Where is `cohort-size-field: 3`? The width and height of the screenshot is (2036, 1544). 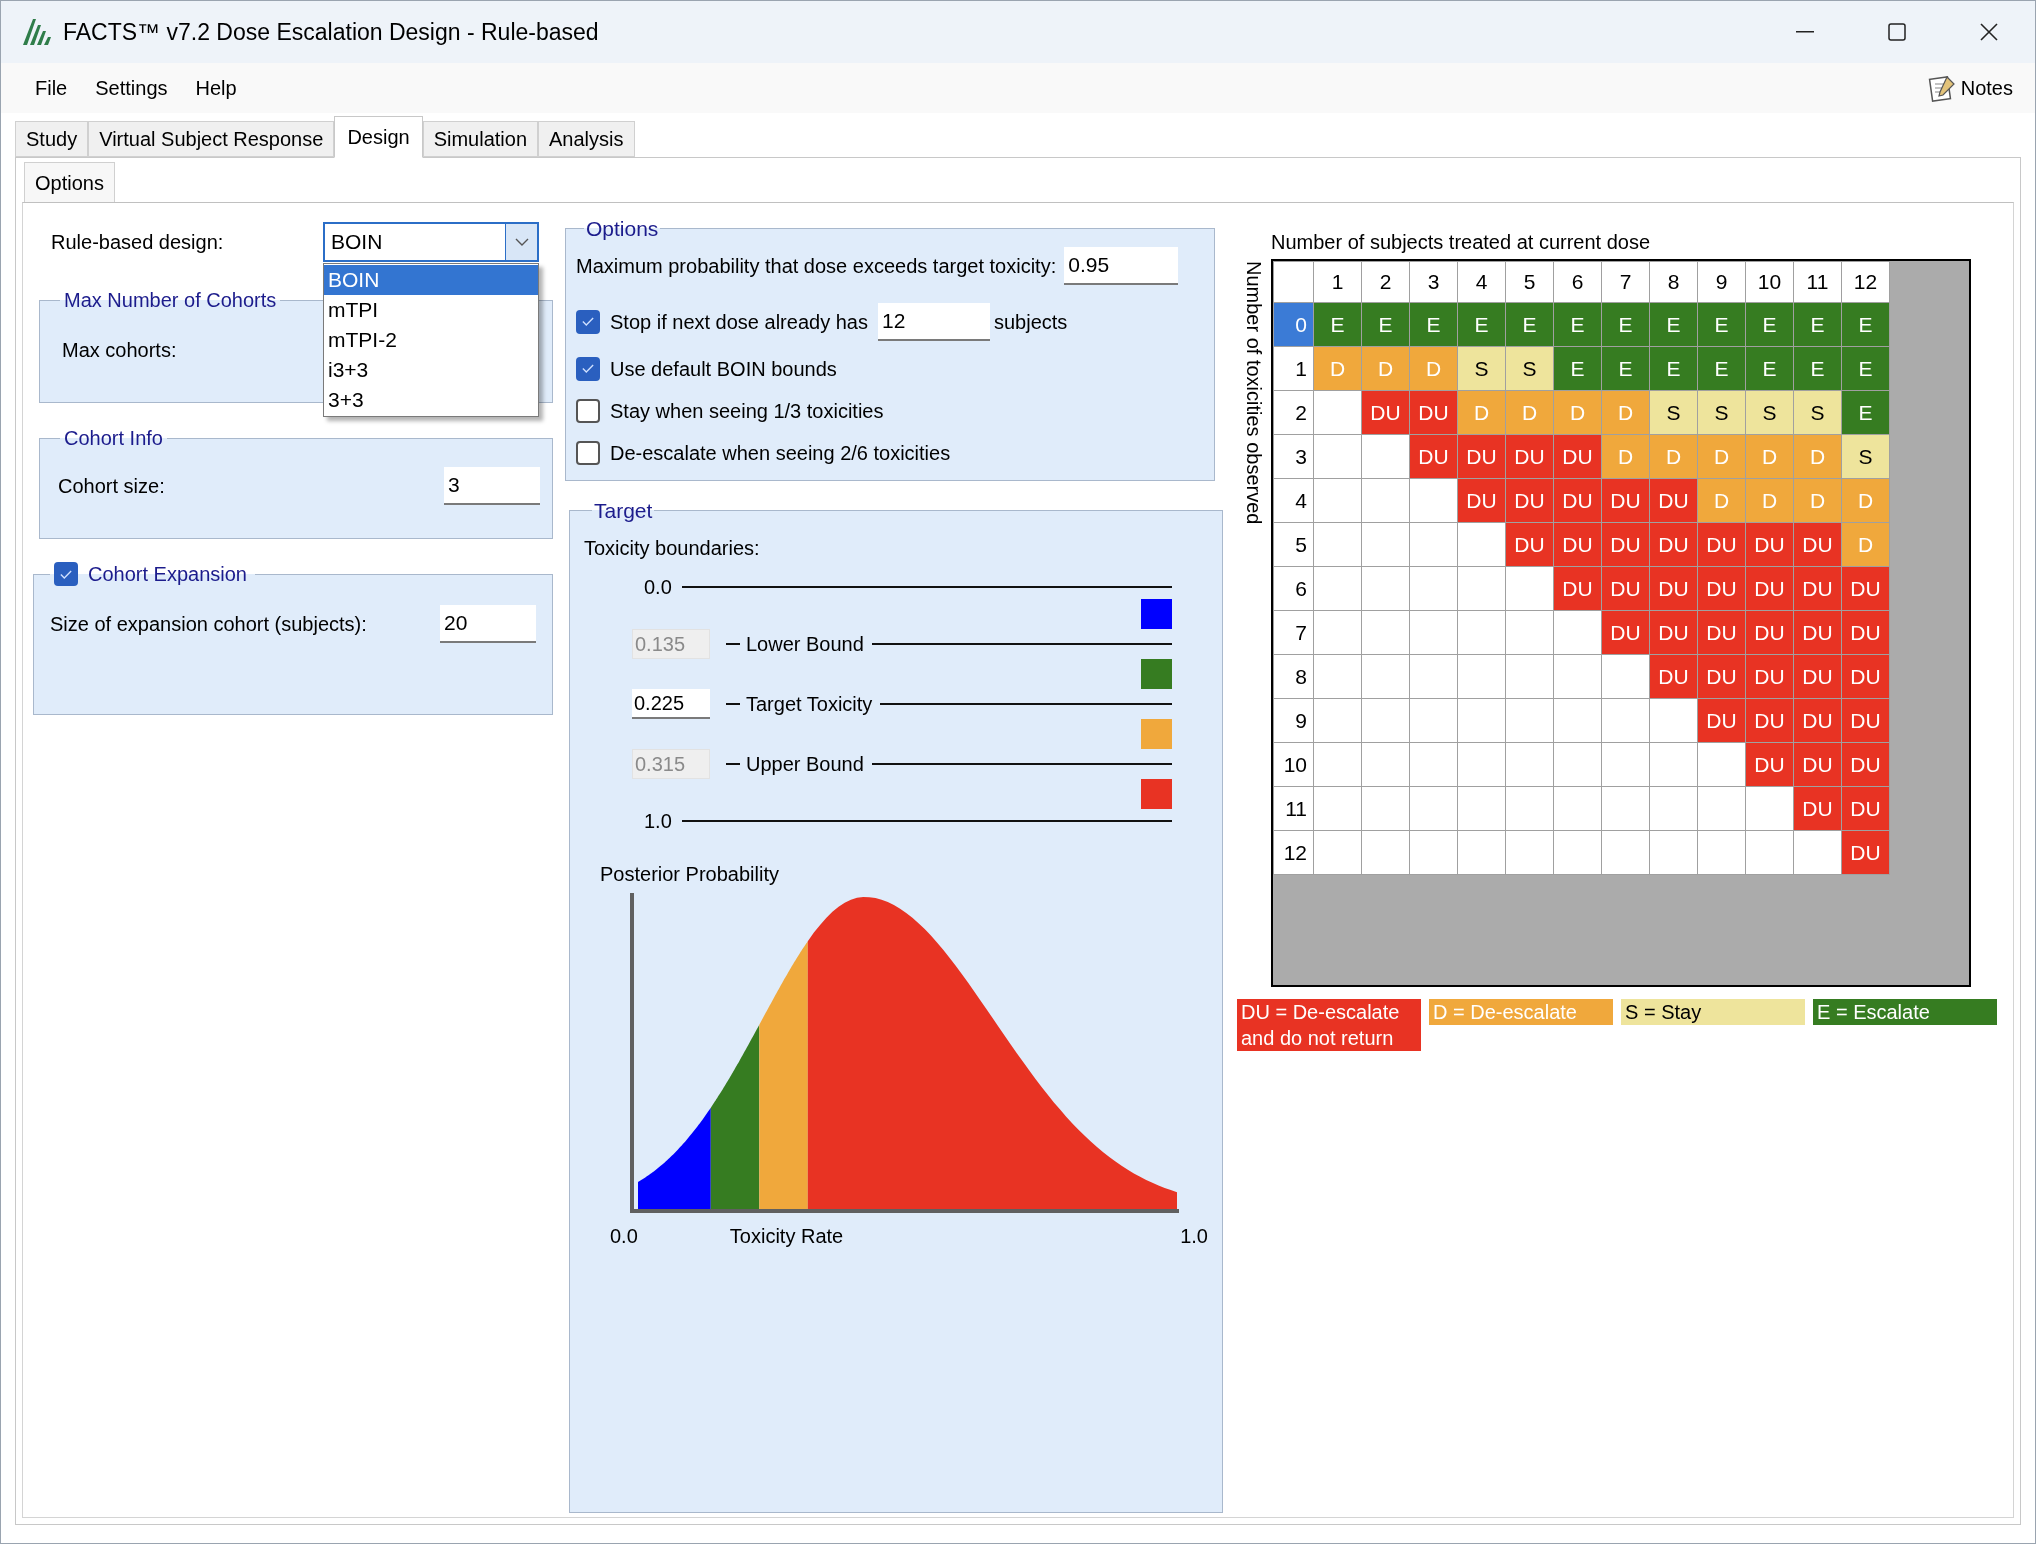 cohort-size-field: 3 is located at coordinates (492, 486).